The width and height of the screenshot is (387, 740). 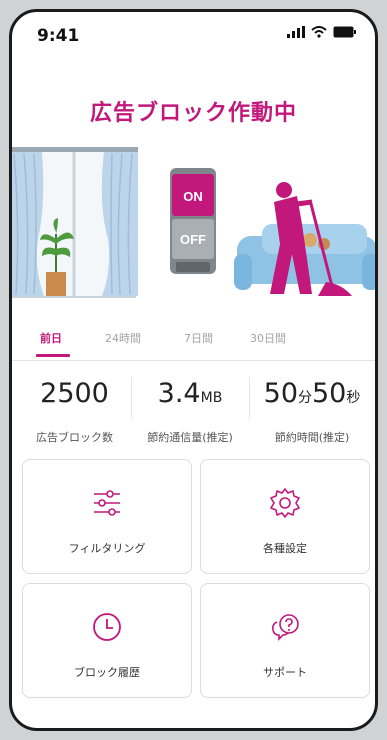 I want to click on history-label: ブロック履歴, so click(x=107, y=672).